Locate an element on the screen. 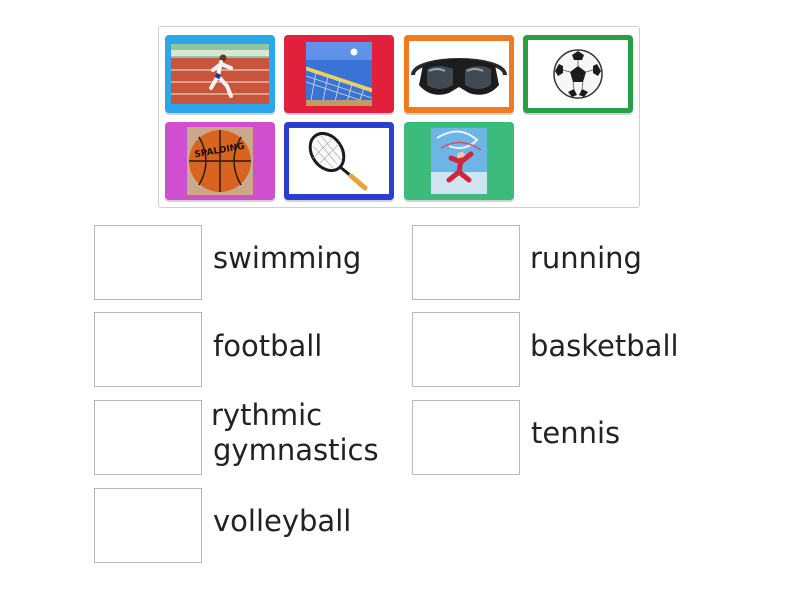 The width and height of the screenshot is (800, 600). label-basketball: basketball is located at coordinates (604, 346).